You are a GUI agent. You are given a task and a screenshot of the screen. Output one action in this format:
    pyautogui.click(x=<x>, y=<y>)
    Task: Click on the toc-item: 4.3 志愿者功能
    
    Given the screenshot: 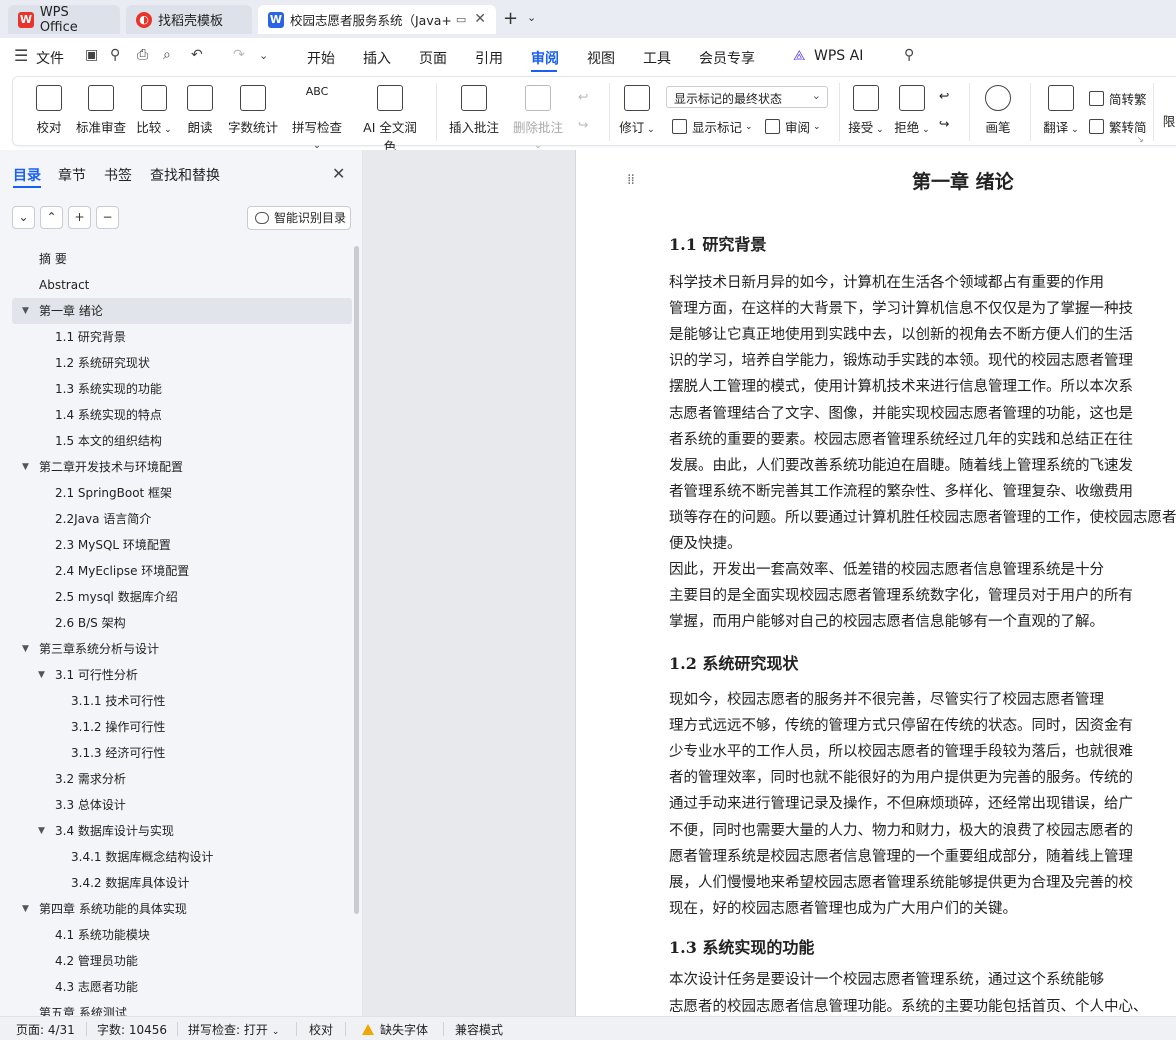 What is the action you would take?
    pyautogui.click(x=182, y=987)
    